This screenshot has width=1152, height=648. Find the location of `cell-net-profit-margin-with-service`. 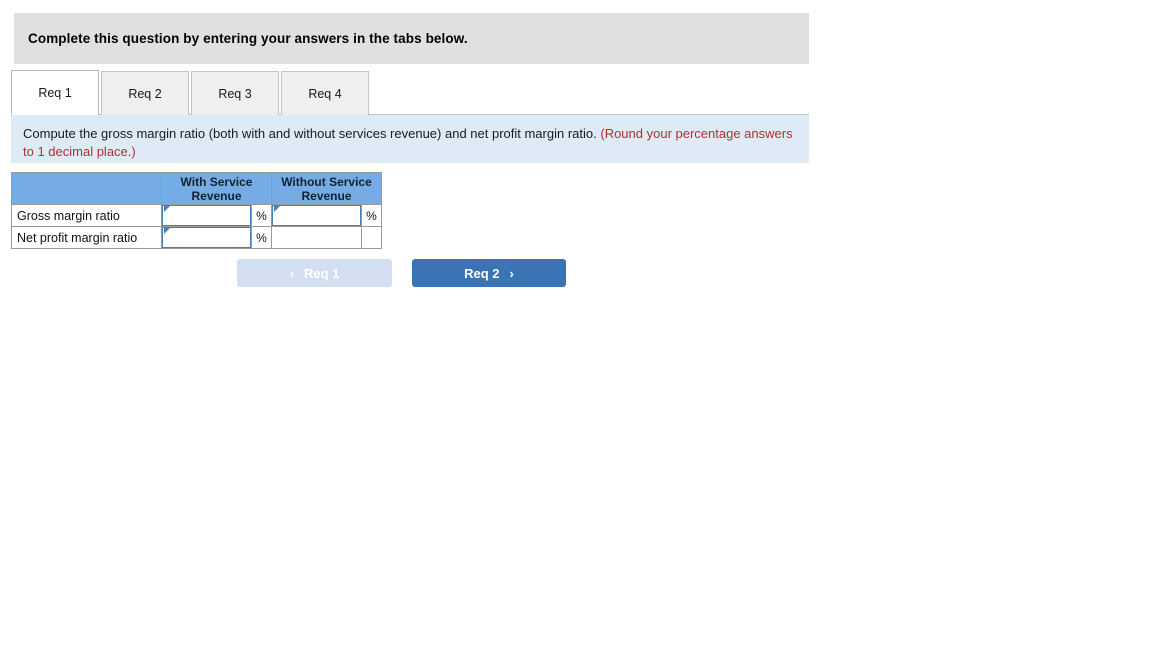

cell-net-profit-margin-with-service is located at coordinates (206, 237).